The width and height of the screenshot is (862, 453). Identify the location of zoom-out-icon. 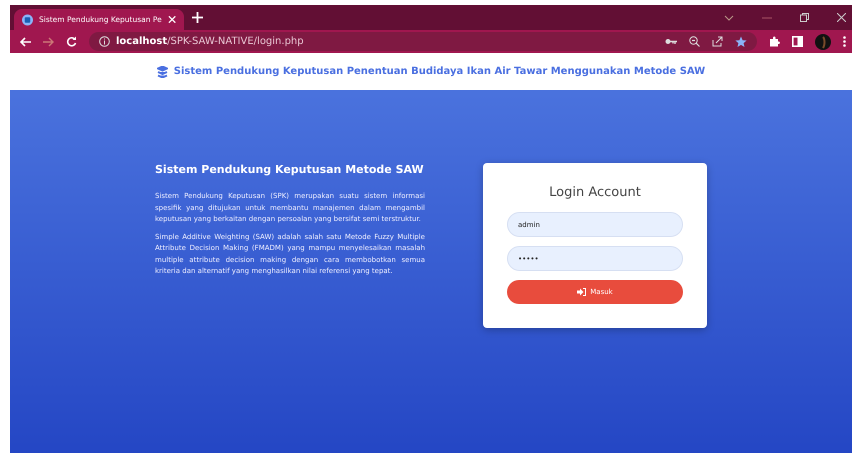
(694, 41).